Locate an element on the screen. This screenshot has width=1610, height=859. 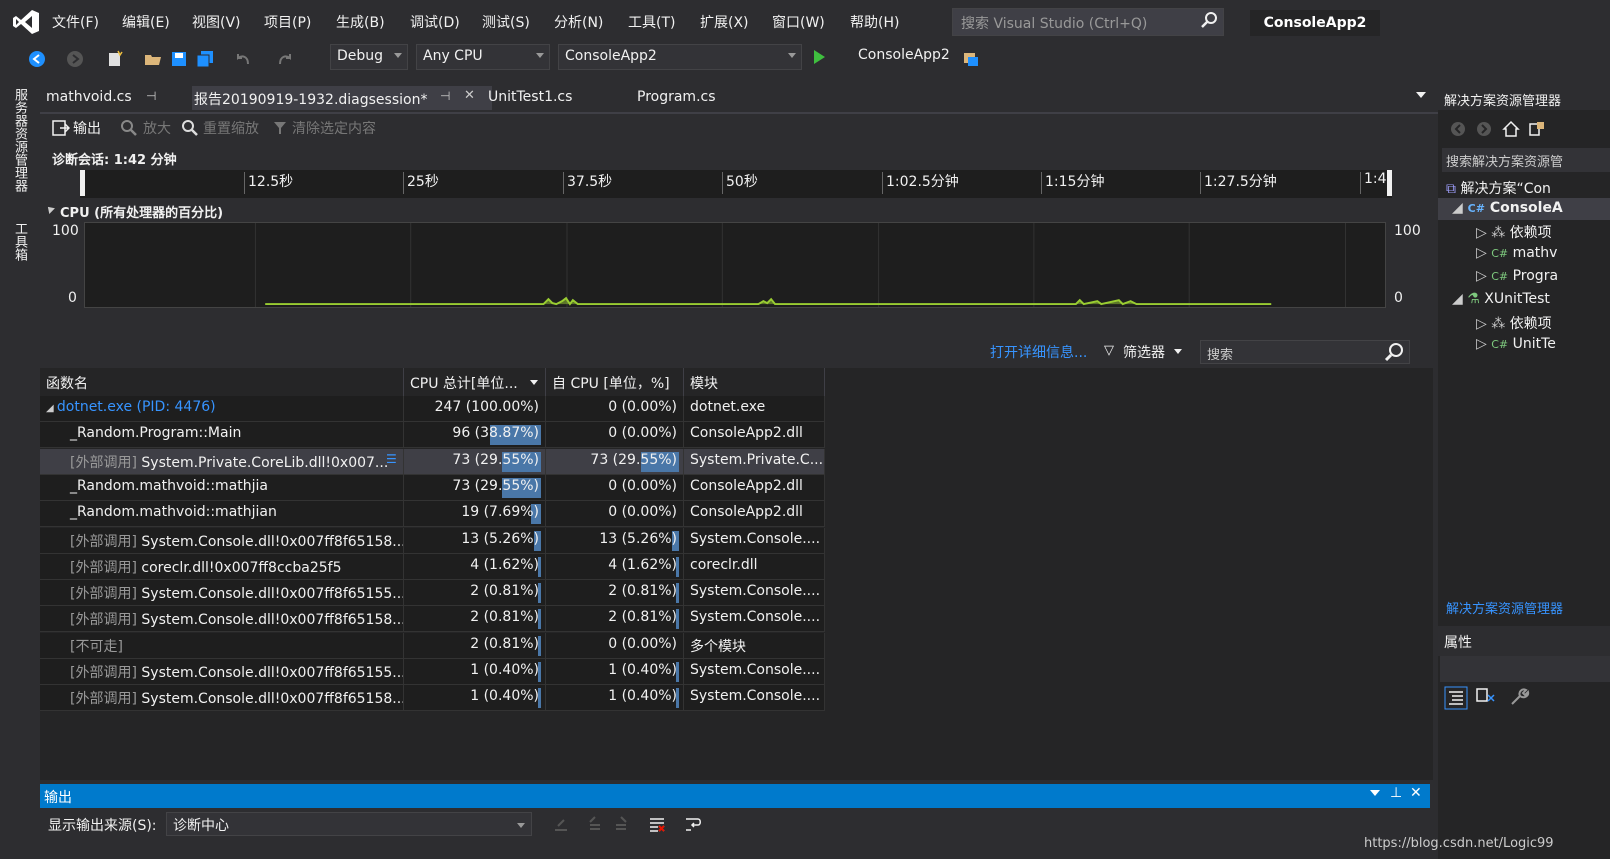
self-cpu-cell: 2 (0.81%) is located at coordinates (615, 593).